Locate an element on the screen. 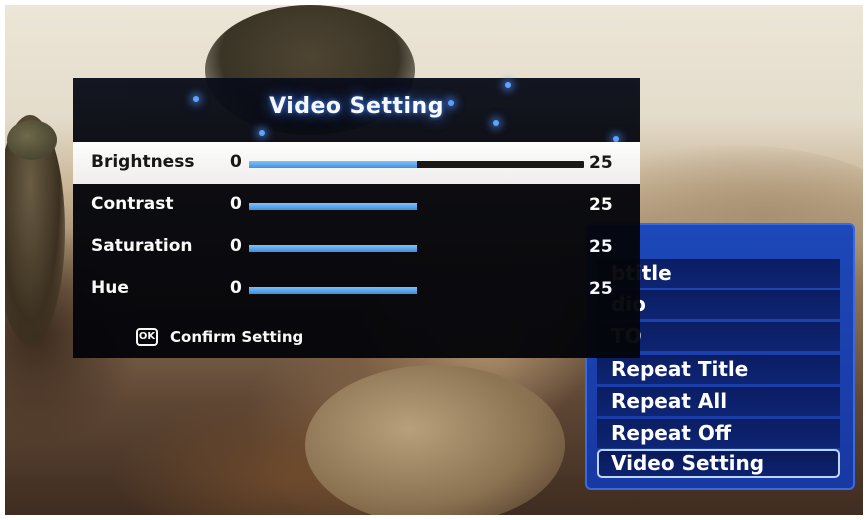  ok-button-icon: OK is located at coordinates (147, 337).